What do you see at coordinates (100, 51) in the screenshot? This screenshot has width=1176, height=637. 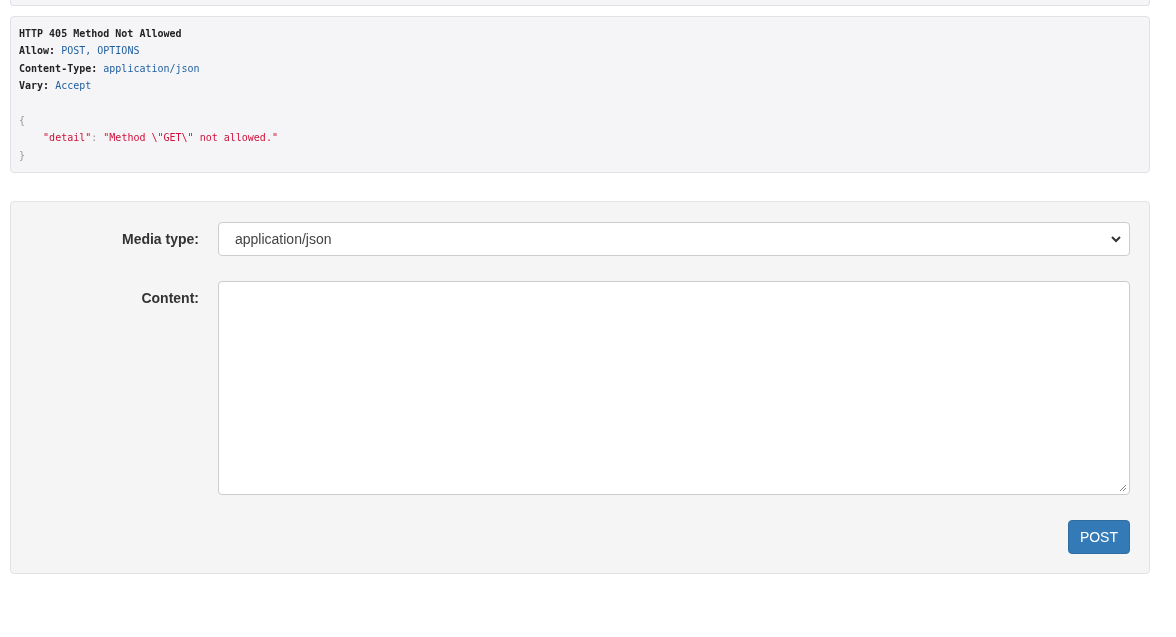 I see `header-value: POST, OPTIONS` at bounding box center [100, 51].